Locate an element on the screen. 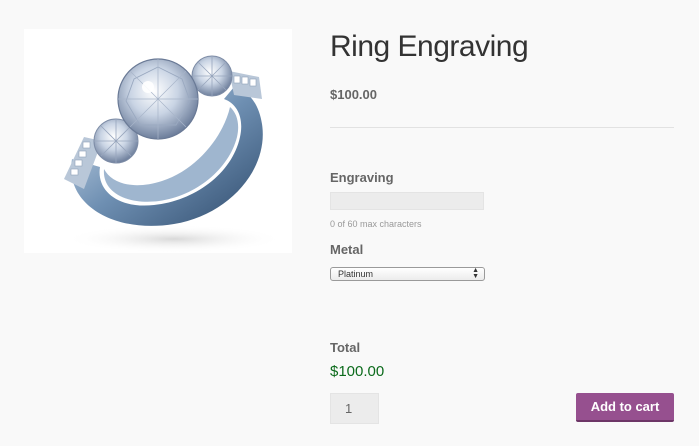  total-price: $100.00 is located at coordinates (357, 371).